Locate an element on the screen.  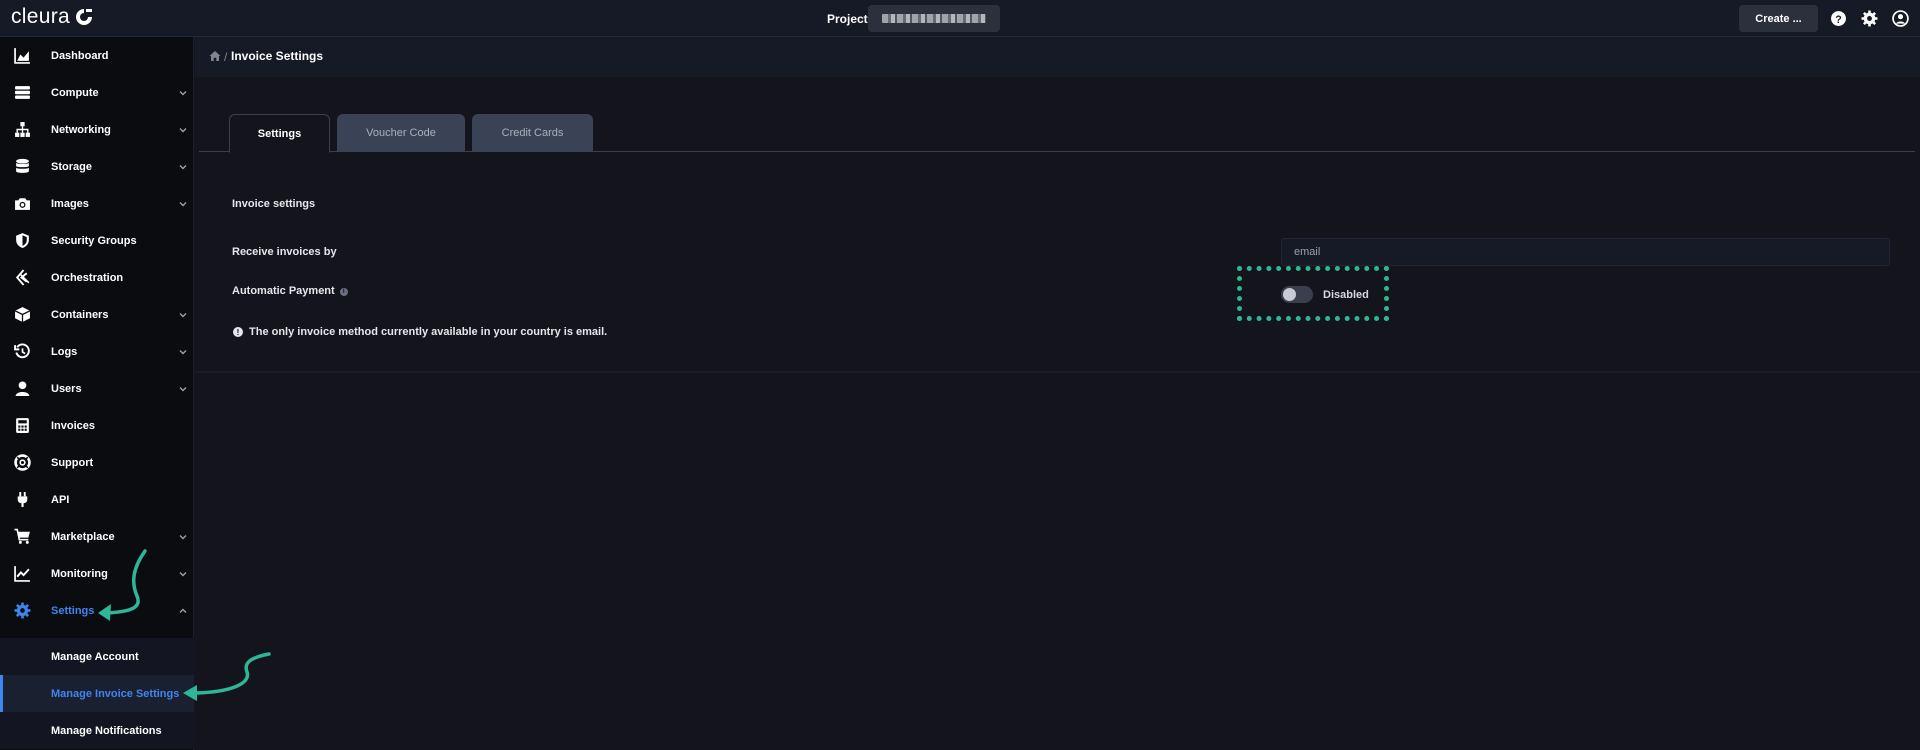
sidebar-item-images: Images is located at coordinates (97, 203).